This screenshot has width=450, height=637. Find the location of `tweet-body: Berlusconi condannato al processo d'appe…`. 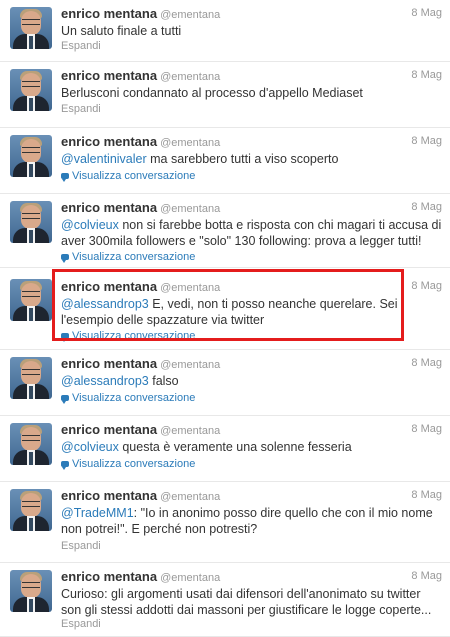

tweet-body: Berlusconi condannato al processo d'appe… is located at coordinates (212, 93).